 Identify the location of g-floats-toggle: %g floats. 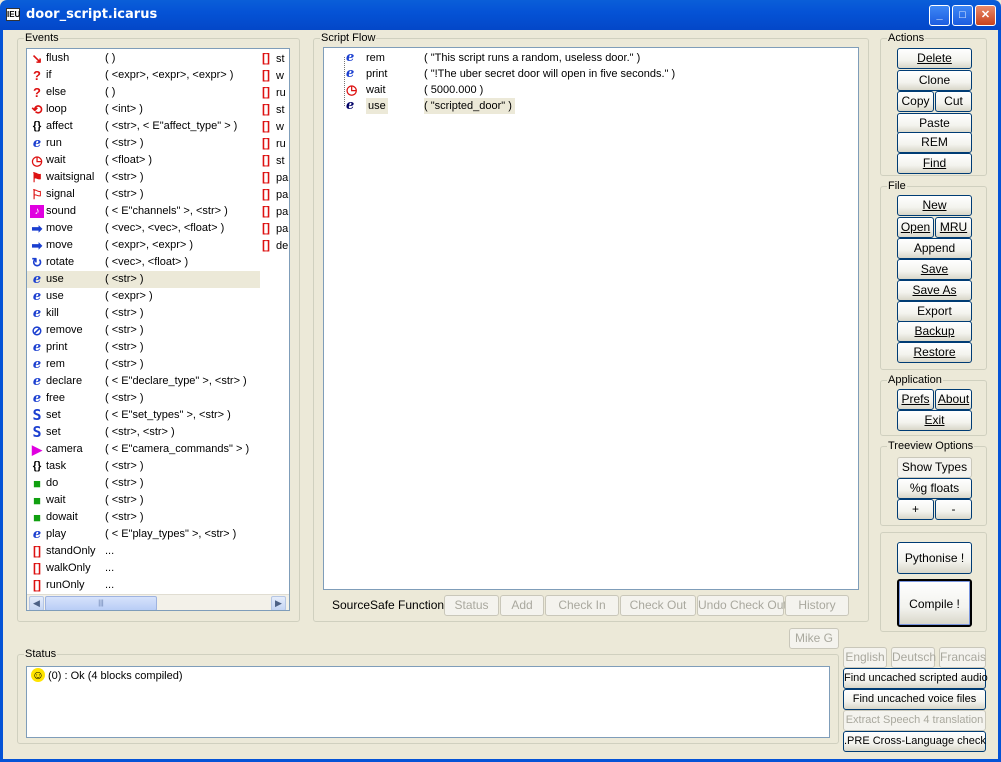
(934, 488).